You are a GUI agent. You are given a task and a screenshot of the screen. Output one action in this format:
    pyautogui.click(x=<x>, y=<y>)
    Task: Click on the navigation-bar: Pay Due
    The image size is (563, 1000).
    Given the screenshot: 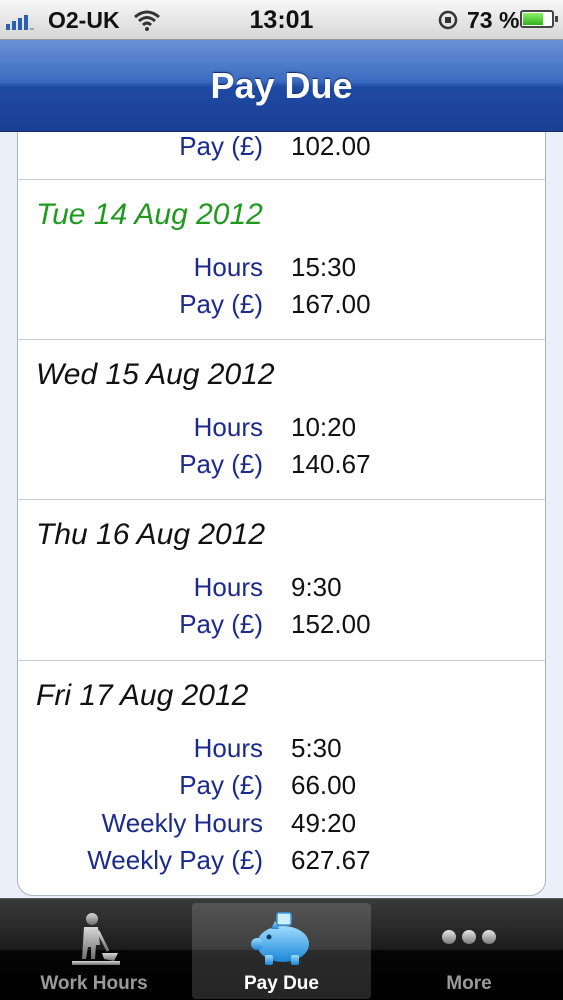 What is the action you would take?
    pyautogui.click(x=281, y=86)
    